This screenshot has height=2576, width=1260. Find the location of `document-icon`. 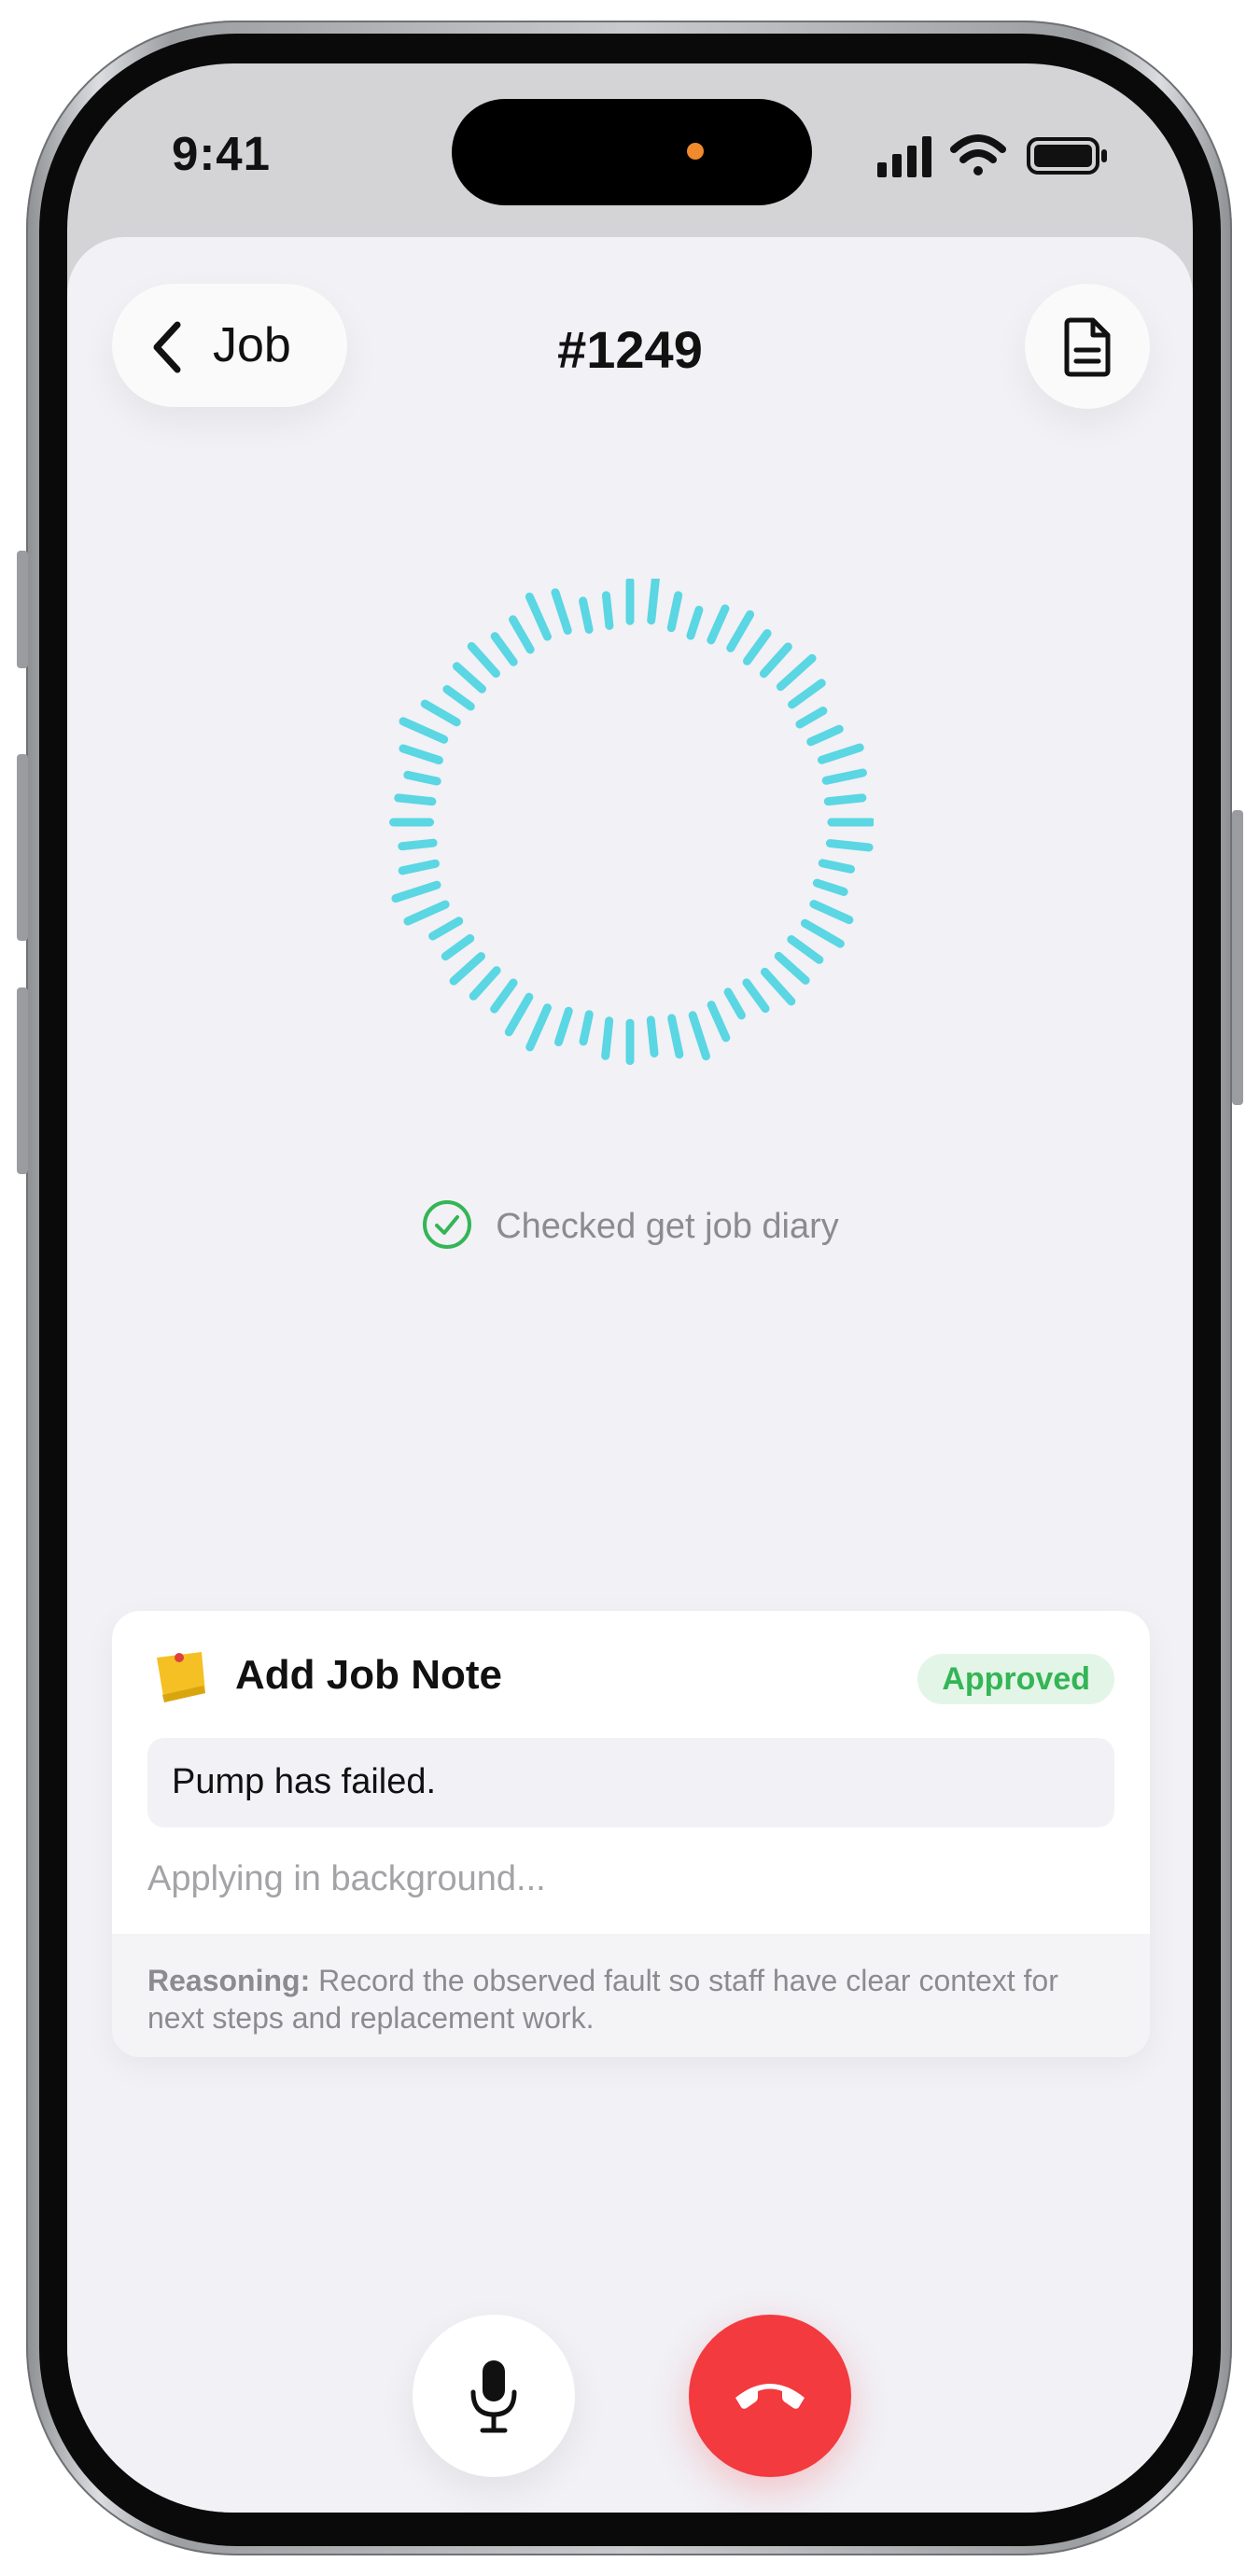

document-icon is located at coordinates (1087, 349).